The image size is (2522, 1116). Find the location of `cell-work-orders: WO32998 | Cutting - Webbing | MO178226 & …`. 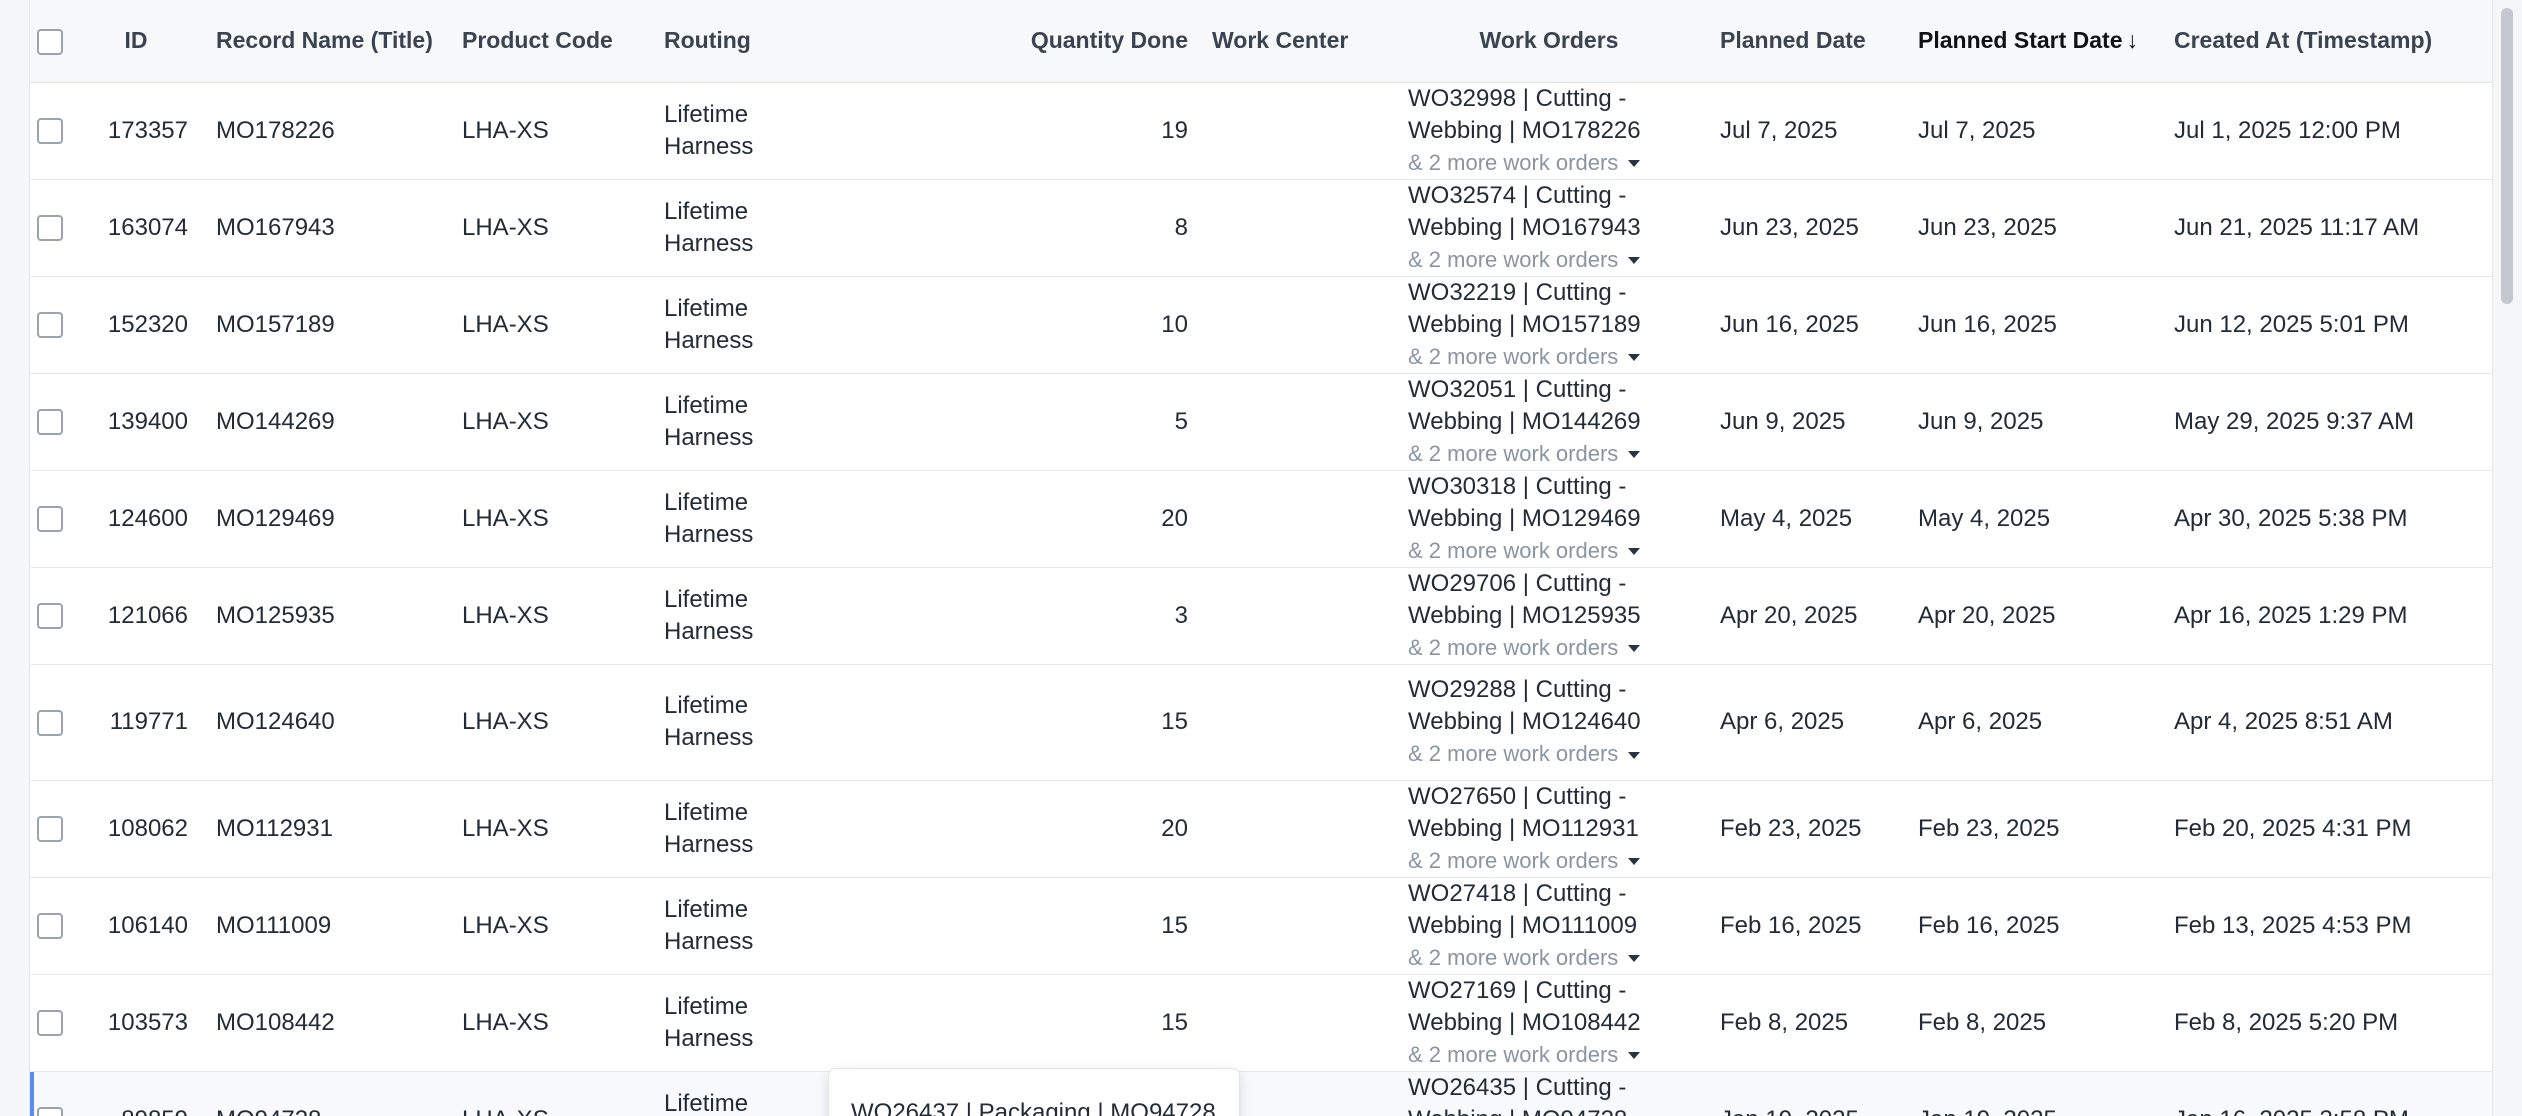

cell-work-orders: WO32998 | Cutting - Webbing | MO178226 & … is located at coordinates (1460, 131).